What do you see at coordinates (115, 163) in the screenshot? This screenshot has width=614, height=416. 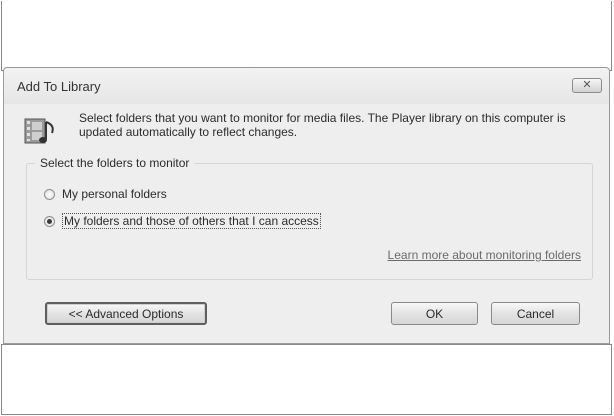 I see `group-label: Select the folders to monitor` at bounding box center [115, 163].